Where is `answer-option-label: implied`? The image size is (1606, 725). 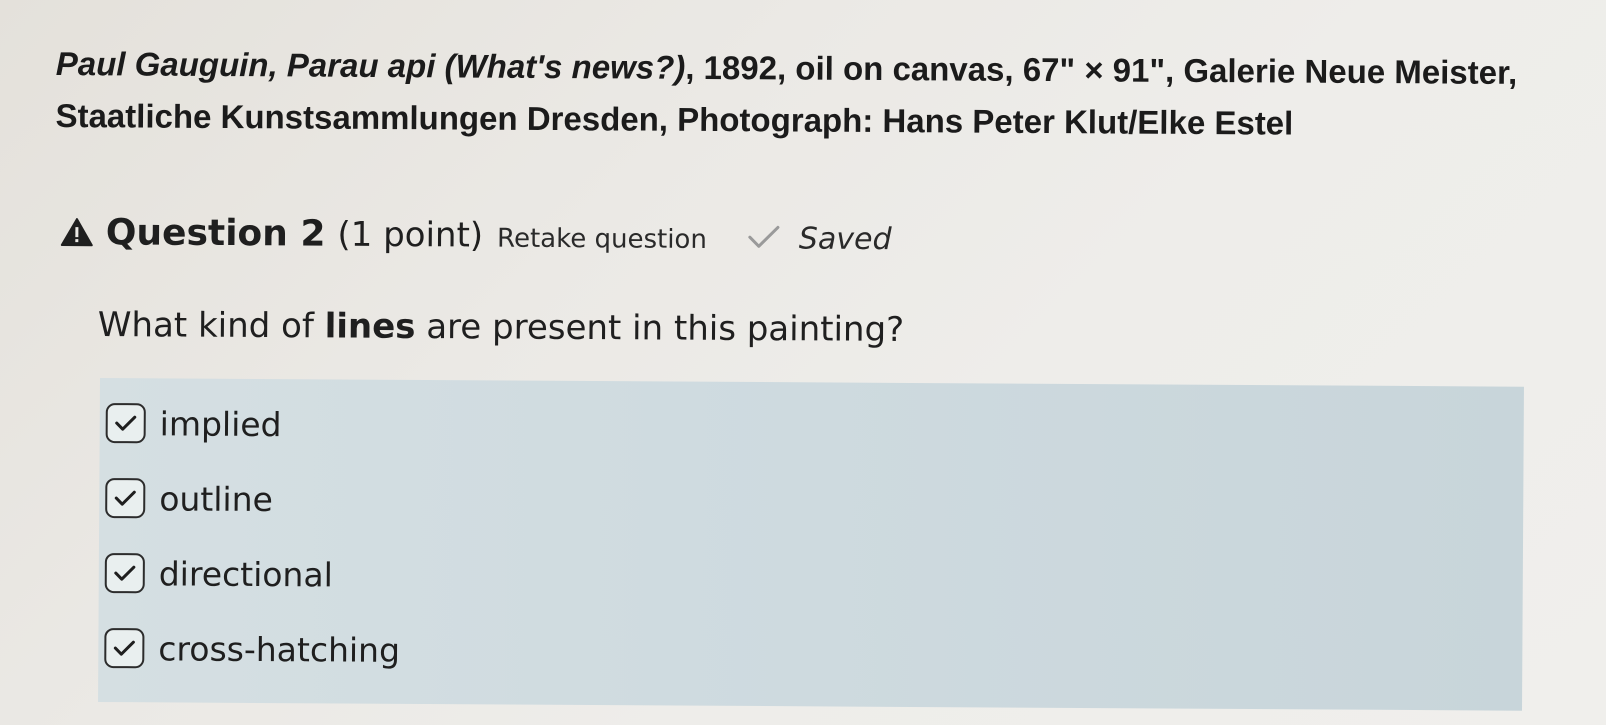 answer-option-label: implied is located at coordinates (220, 423).